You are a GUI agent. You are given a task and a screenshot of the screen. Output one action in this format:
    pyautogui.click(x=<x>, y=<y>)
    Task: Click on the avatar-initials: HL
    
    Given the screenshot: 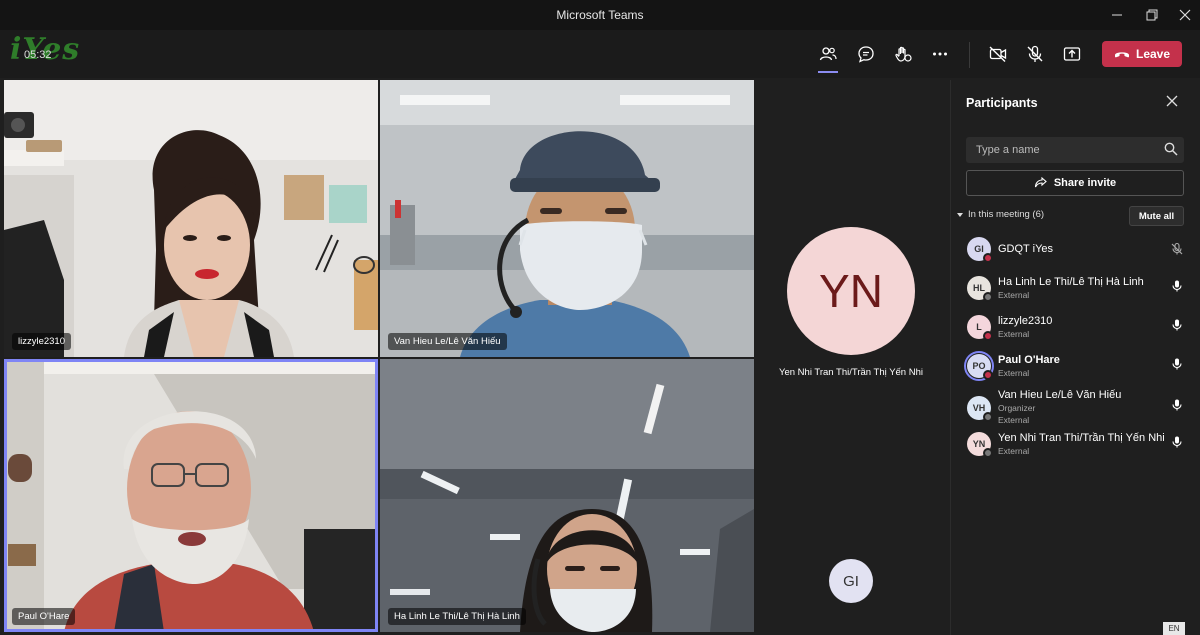 What is the action you would take?
    pyautogui.click(x=979, y=288)
    